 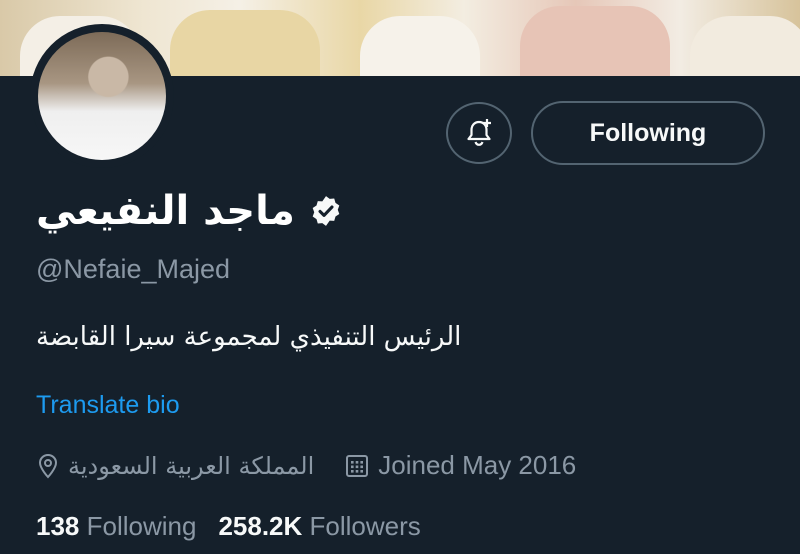 I want to click on profile-handle: @Nefaie_Majed, so click(x=133, y=269).